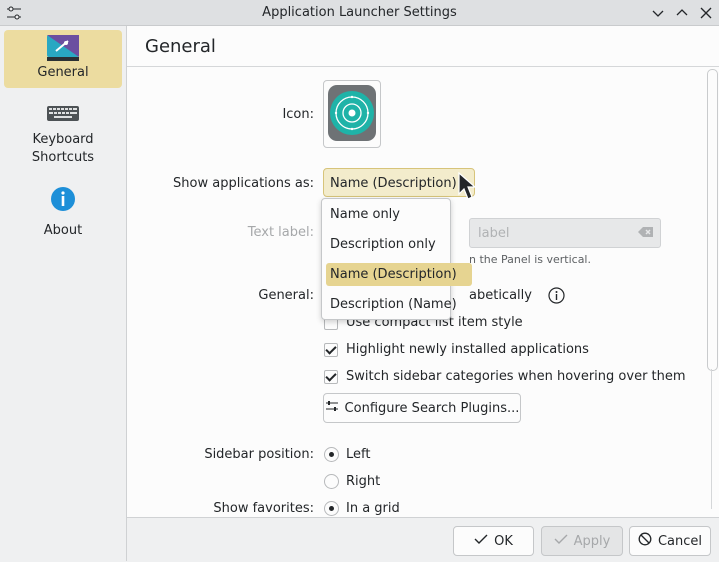 The width and height of the screenshot is (719, 562). Describe the element at coordinates (386, 244) in the screenshot. I see `dropdown-option-description-only: Description only` at that location.